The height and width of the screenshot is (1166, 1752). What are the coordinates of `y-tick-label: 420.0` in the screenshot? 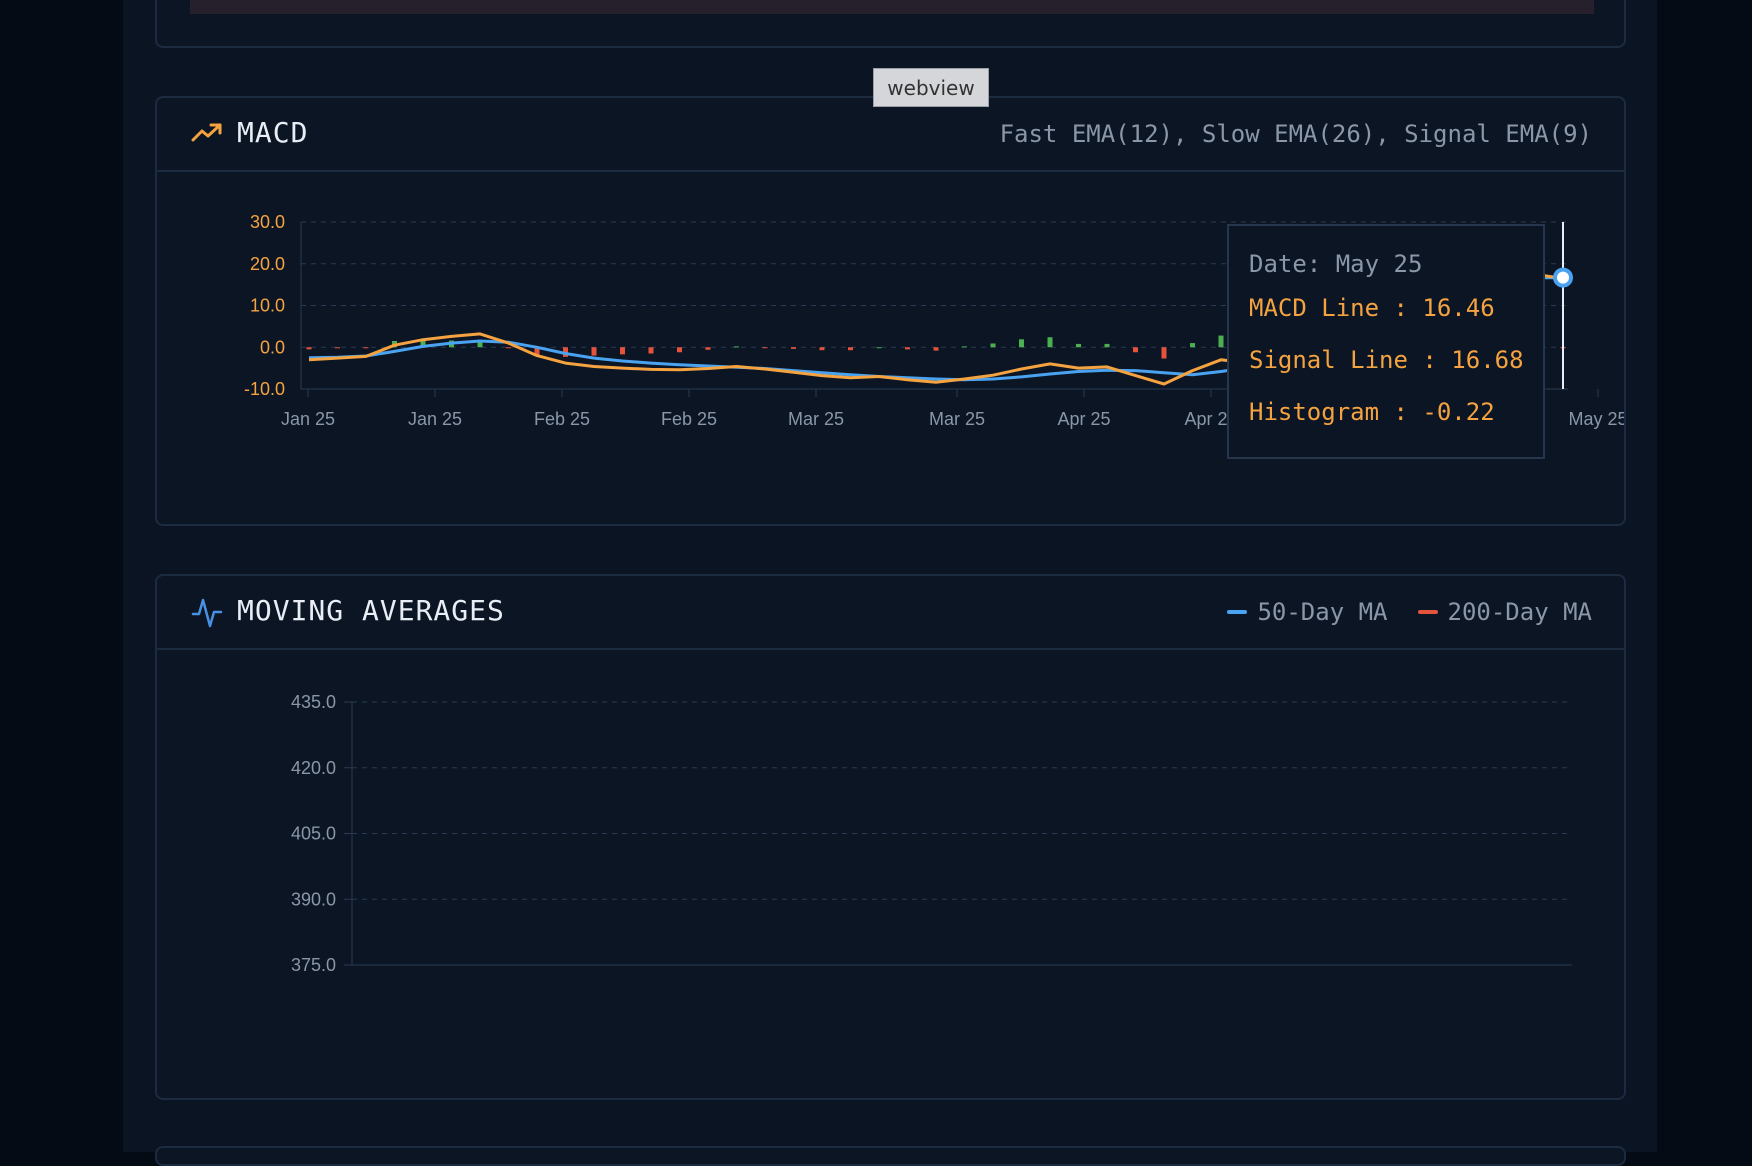 It's located at (313, 768).